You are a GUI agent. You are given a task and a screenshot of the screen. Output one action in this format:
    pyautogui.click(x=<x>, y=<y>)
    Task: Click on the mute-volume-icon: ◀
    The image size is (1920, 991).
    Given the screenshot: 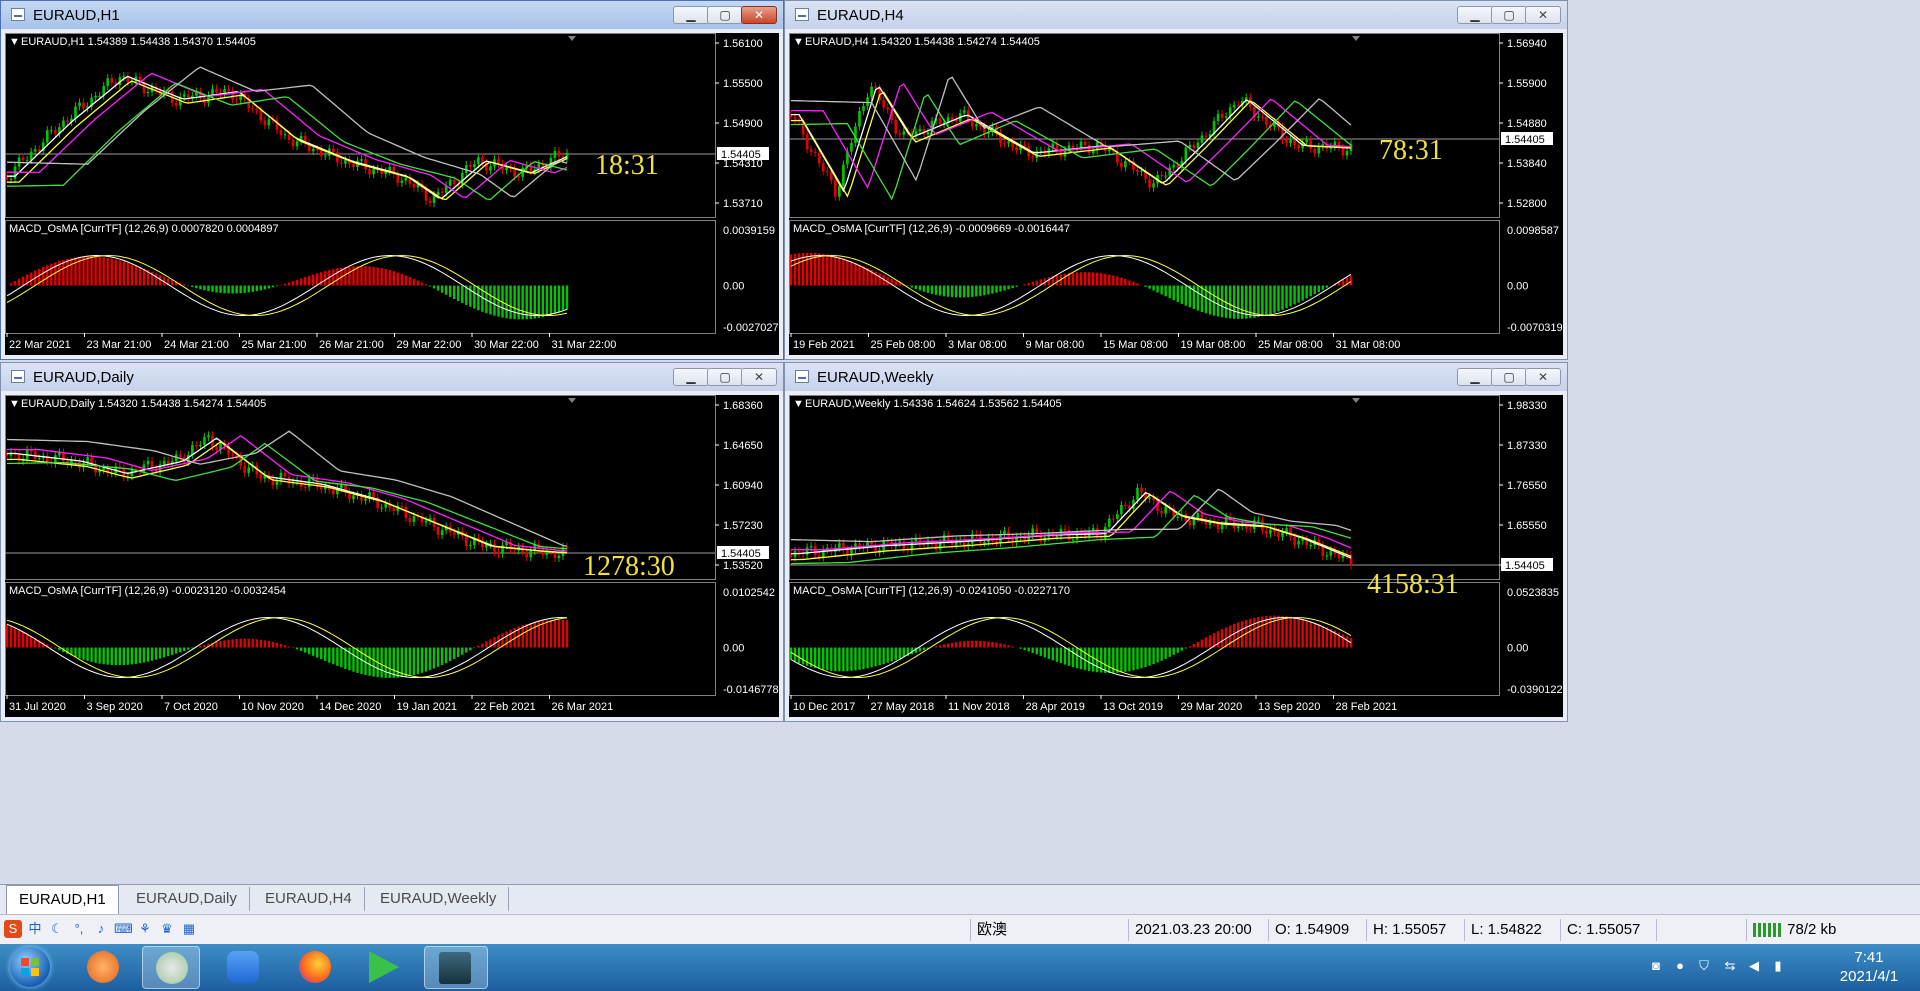 What is the action you would take?
    pyautogui.click(x=1754, y=966)
    